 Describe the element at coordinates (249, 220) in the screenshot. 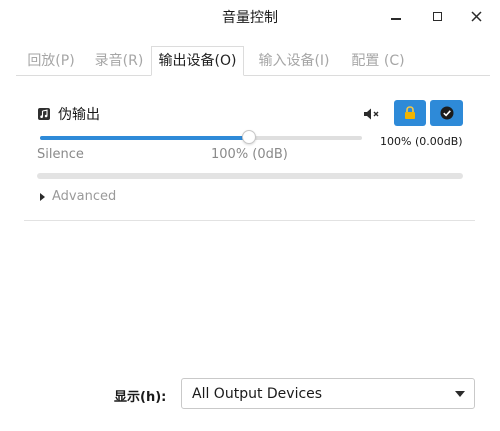

I see `separator` at that location.